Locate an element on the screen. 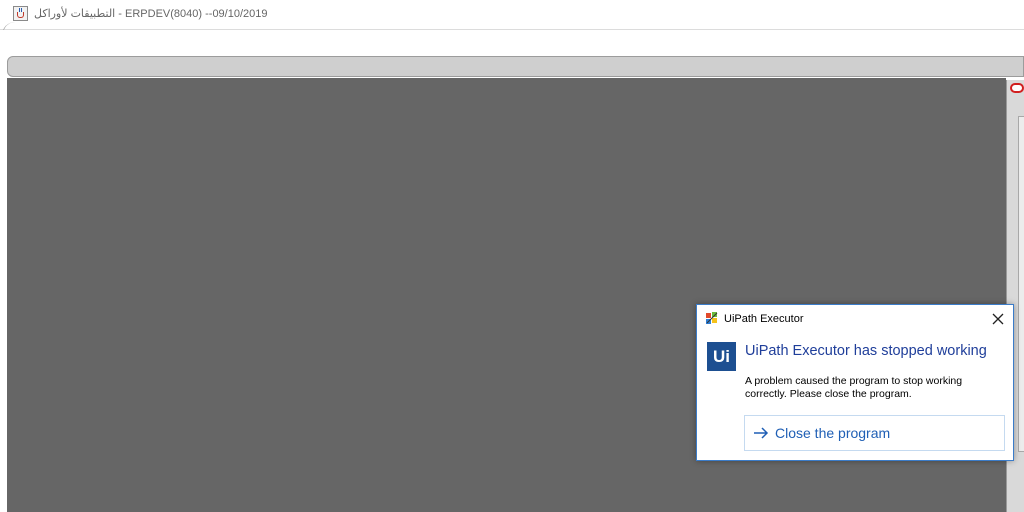  arrow-right-icon is located at coordinates (761, 433).